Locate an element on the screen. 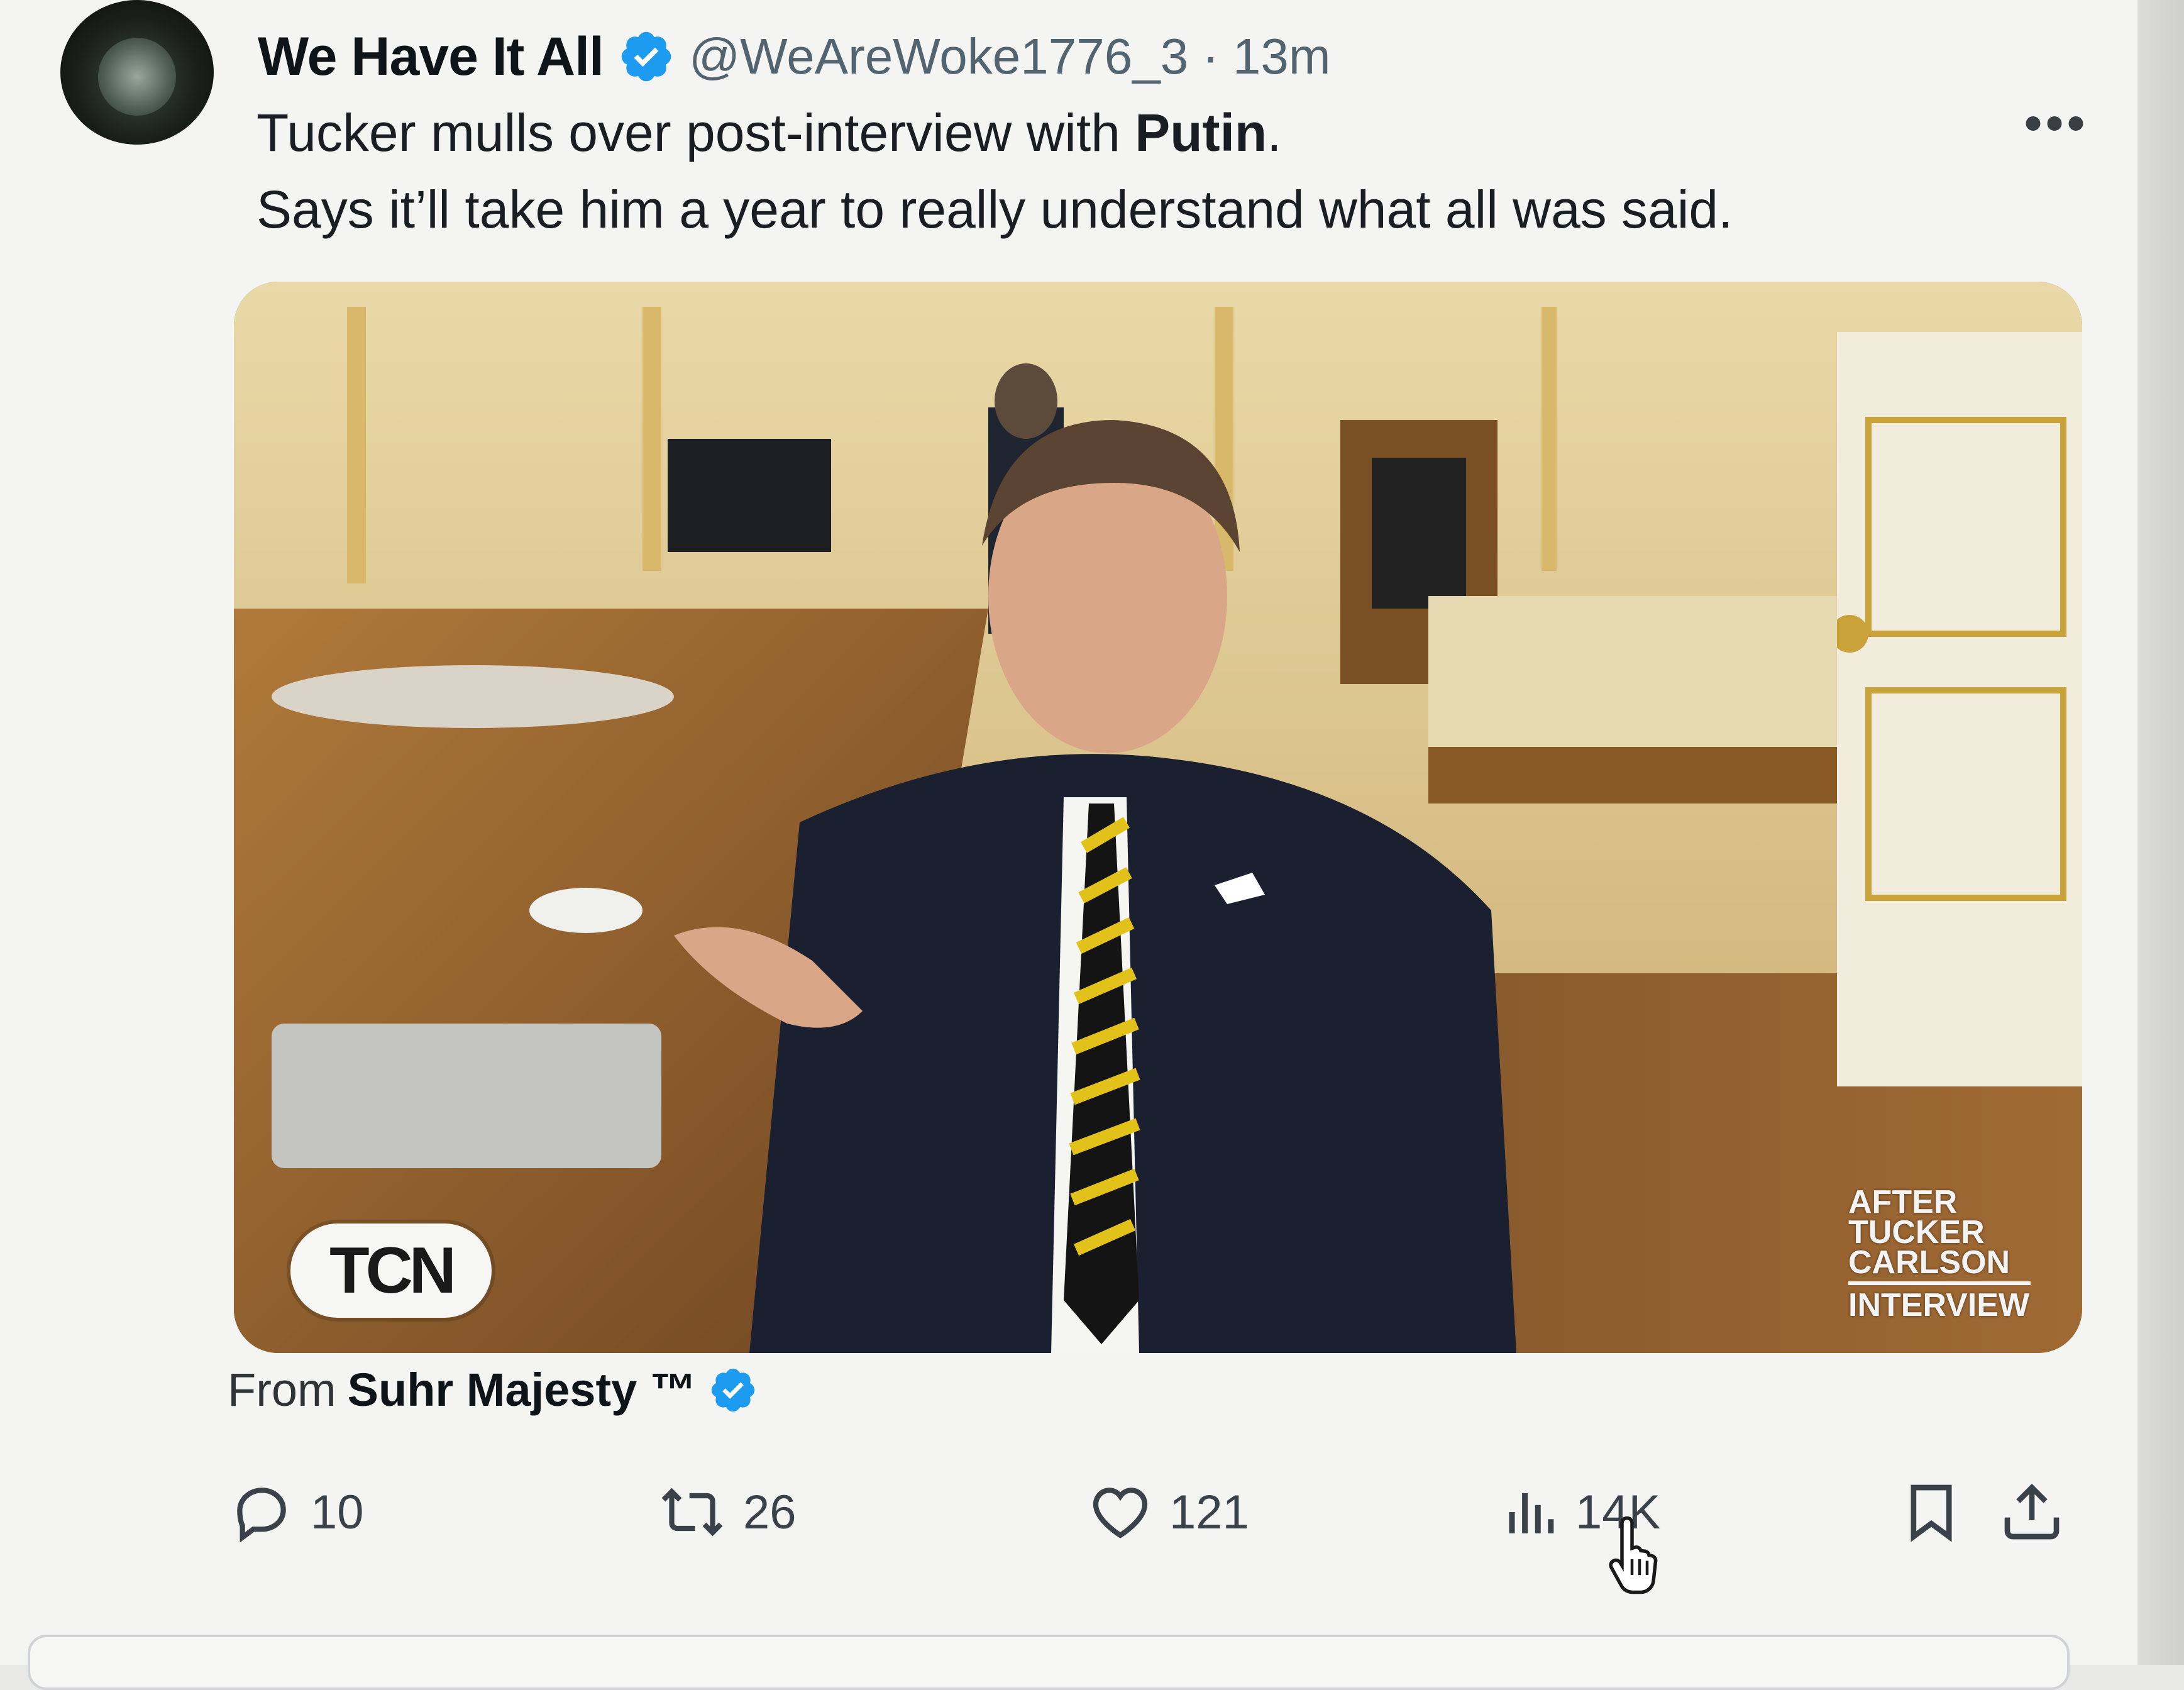  bookmark-button is located at coordinates (1931, 1512).